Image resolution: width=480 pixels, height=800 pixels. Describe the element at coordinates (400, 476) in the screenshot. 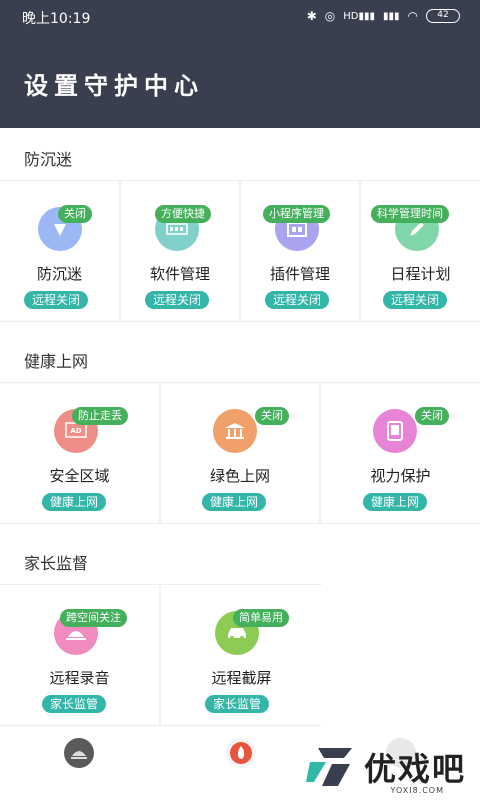

I see `card-label: 视力保护` at that location.